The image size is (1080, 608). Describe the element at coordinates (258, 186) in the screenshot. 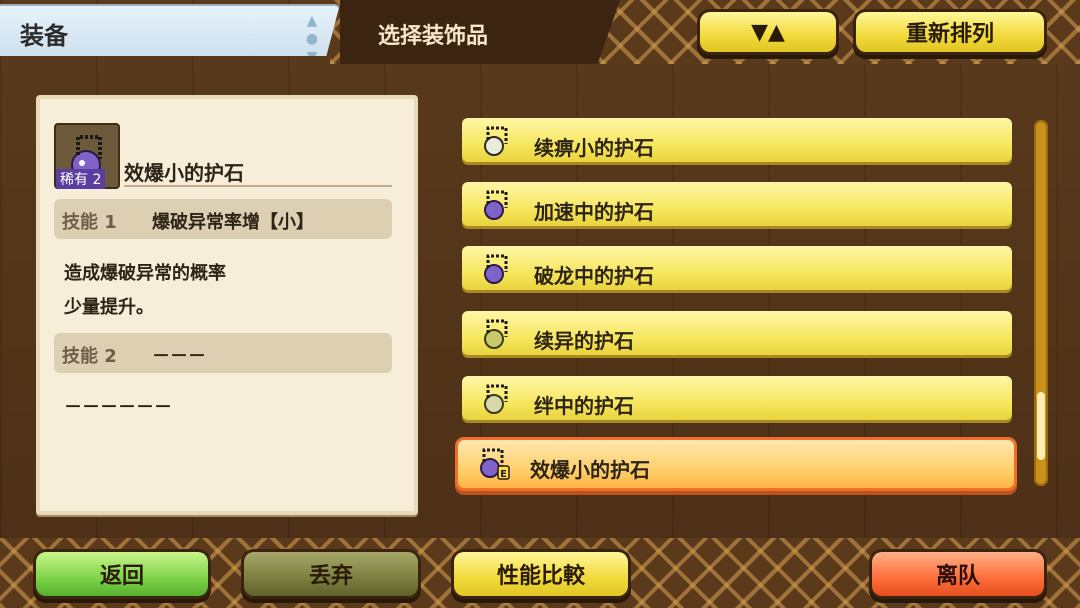

I see `name-divider` at that location.